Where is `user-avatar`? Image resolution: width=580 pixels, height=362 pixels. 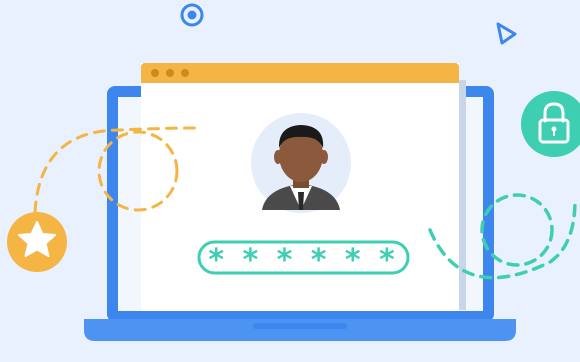
user-avatar is located at coordinates (301, 163).